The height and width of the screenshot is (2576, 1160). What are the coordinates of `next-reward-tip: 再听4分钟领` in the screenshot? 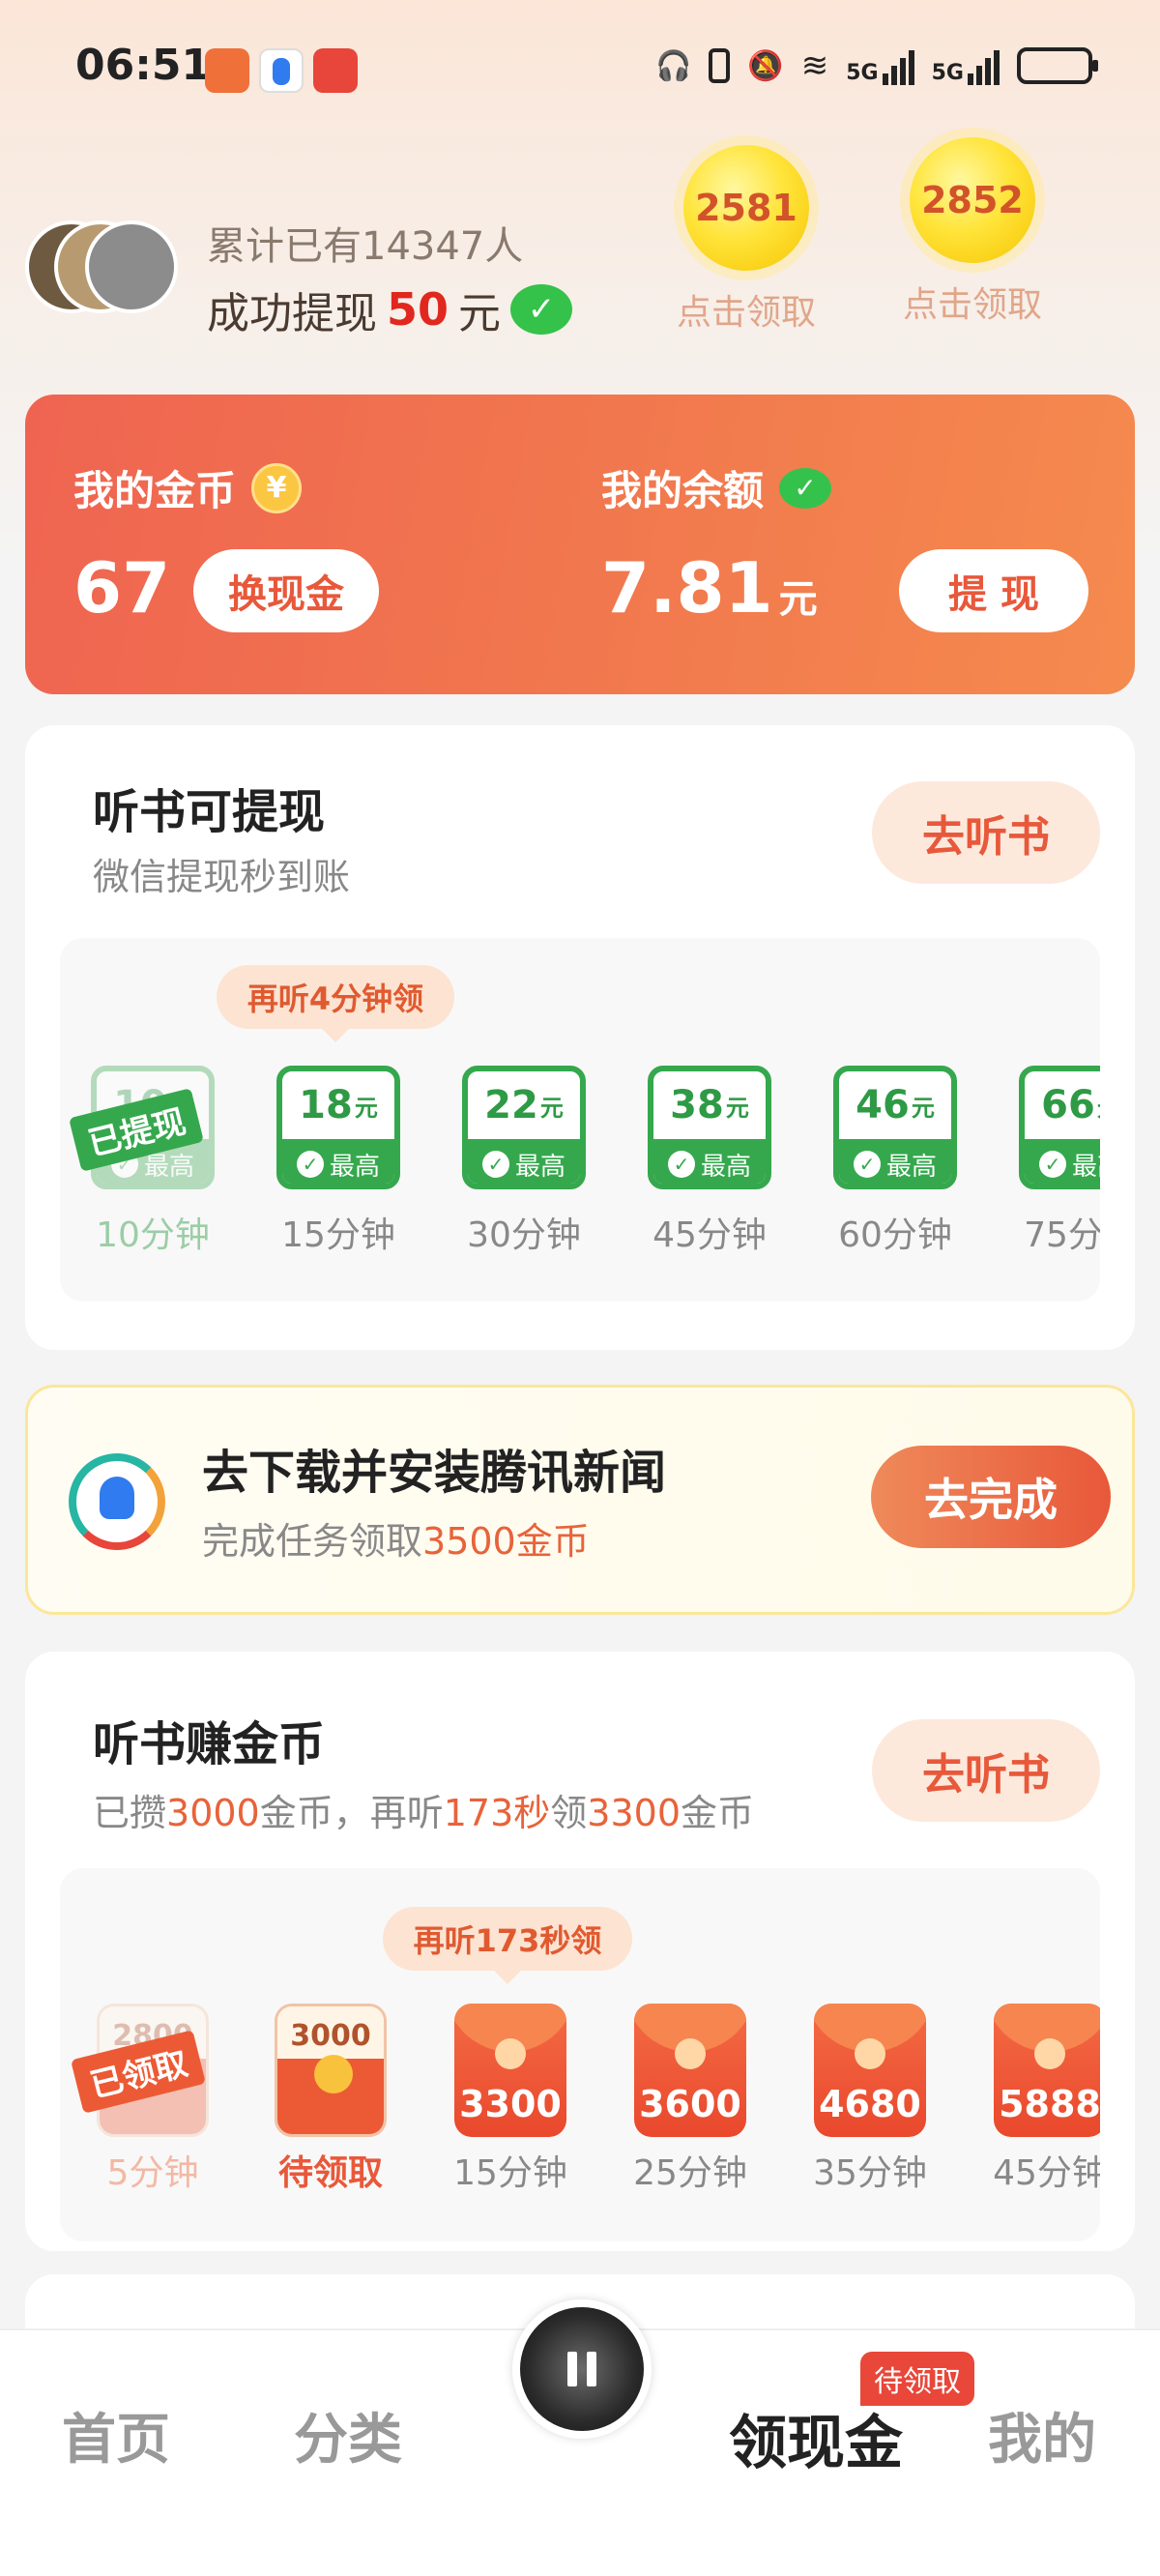 It's located at (335, 1003).